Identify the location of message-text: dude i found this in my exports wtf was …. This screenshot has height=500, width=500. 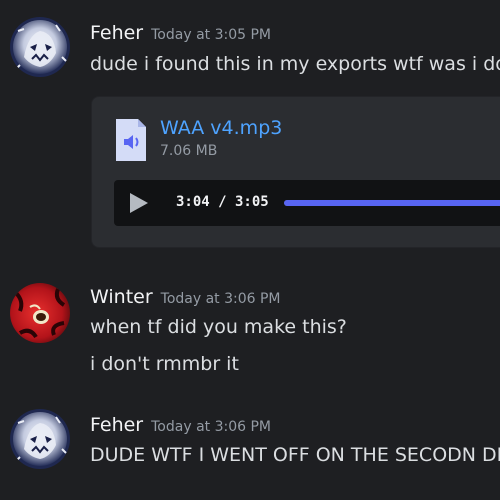
(295, 64).